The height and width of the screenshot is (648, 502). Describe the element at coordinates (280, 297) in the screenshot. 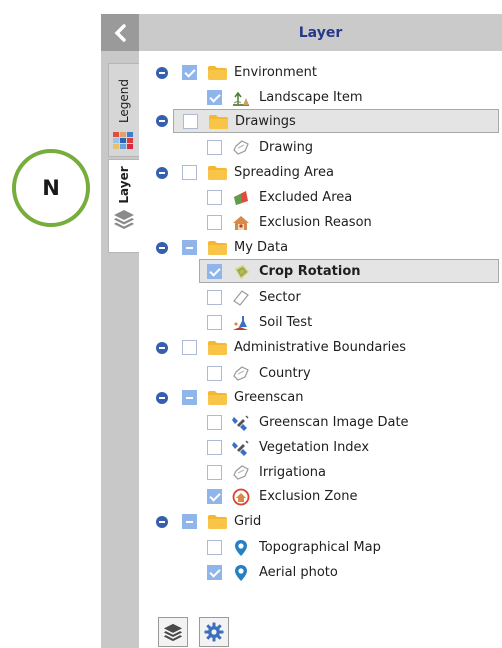

I see `tree-label: Sector` at that location.